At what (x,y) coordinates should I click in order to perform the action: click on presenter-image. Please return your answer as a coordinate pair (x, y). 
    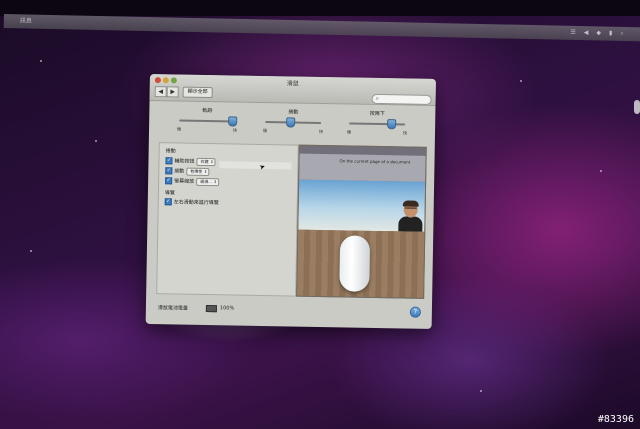
    Looking at the image, I should click on (410, 216).